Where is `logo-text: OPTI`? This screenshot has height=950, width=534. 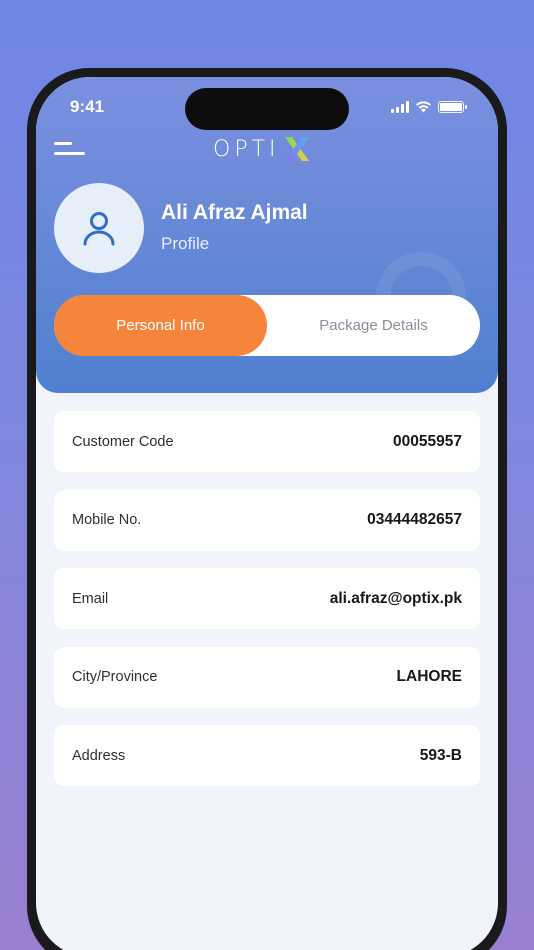 logo-text: OPTI is located at coordinates (246, 149).